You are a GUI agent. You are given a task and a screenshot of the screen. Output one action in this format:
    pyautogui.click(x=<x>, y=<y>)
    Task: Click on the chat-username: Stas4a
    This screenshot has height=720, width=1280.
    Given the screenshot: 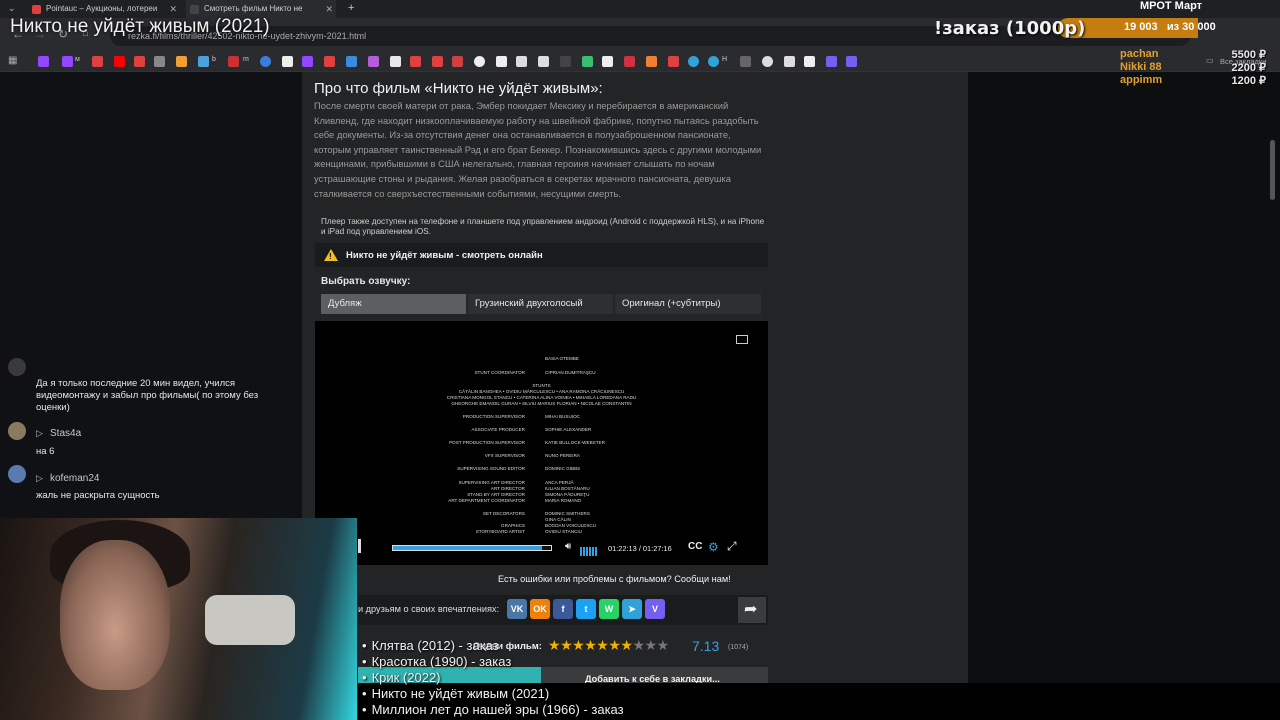 What is the action you would take?
    pyautogui.click(x=66, y=433)
    